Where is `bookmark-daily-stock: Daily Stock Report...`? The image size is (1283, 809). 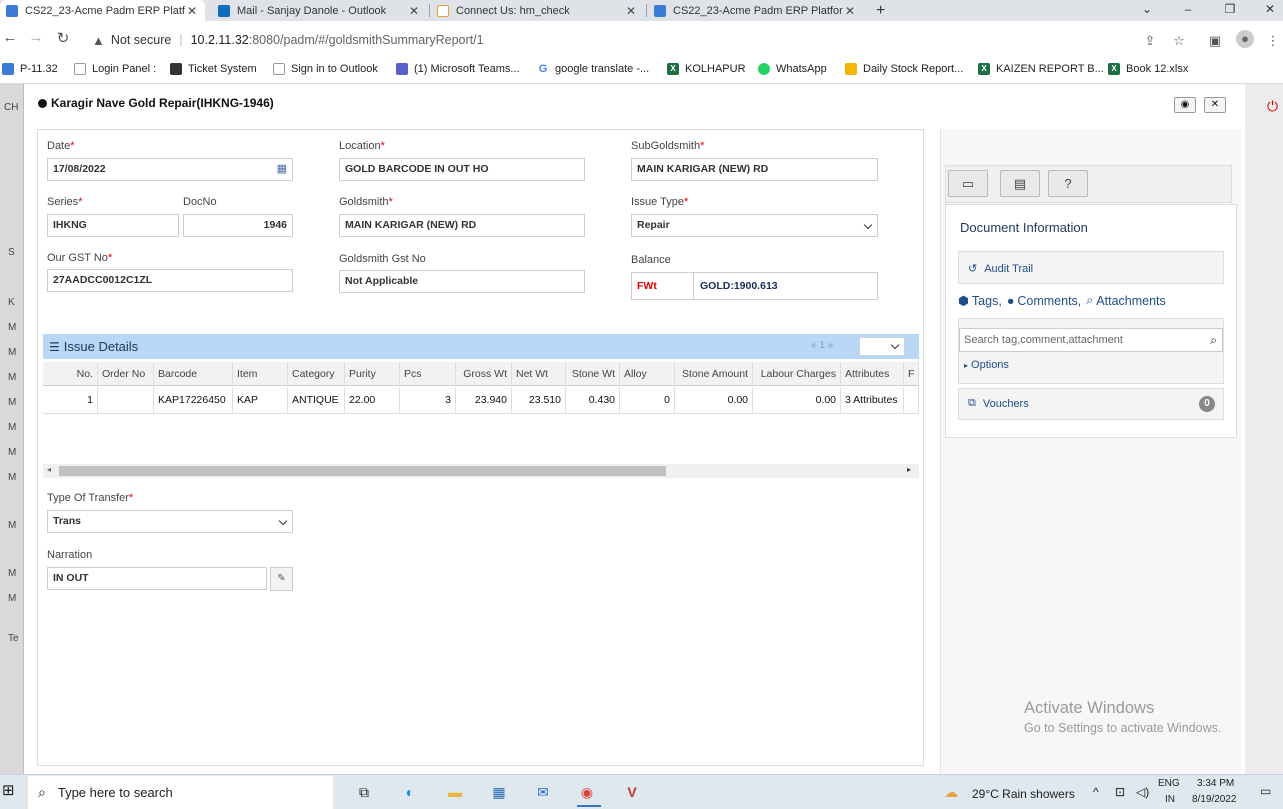
bookmark-daily-stock: Daily Stock Report... is located at coordinates (904, 69).